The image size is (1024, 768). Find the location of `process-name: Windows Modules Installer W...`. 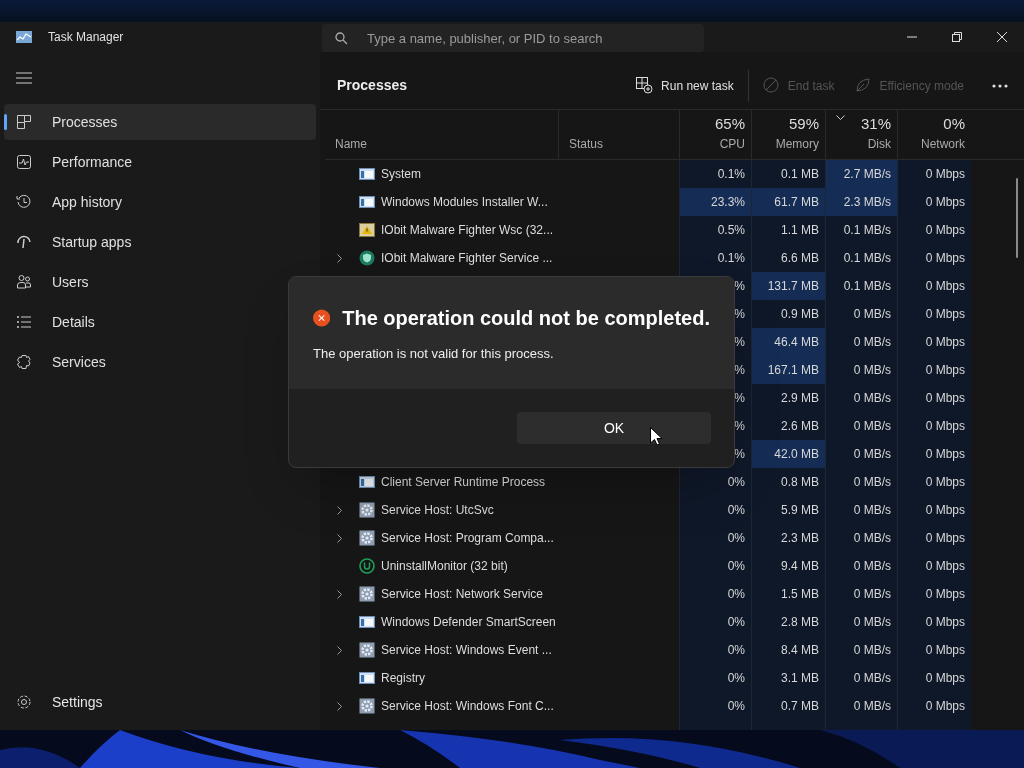

process-name: Windows Modules Installer W... is located at coordinates (464, 202).